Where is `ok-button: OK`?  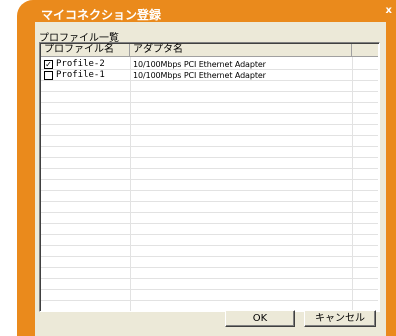
ok-button: OK is located at coordinates (260, 318).